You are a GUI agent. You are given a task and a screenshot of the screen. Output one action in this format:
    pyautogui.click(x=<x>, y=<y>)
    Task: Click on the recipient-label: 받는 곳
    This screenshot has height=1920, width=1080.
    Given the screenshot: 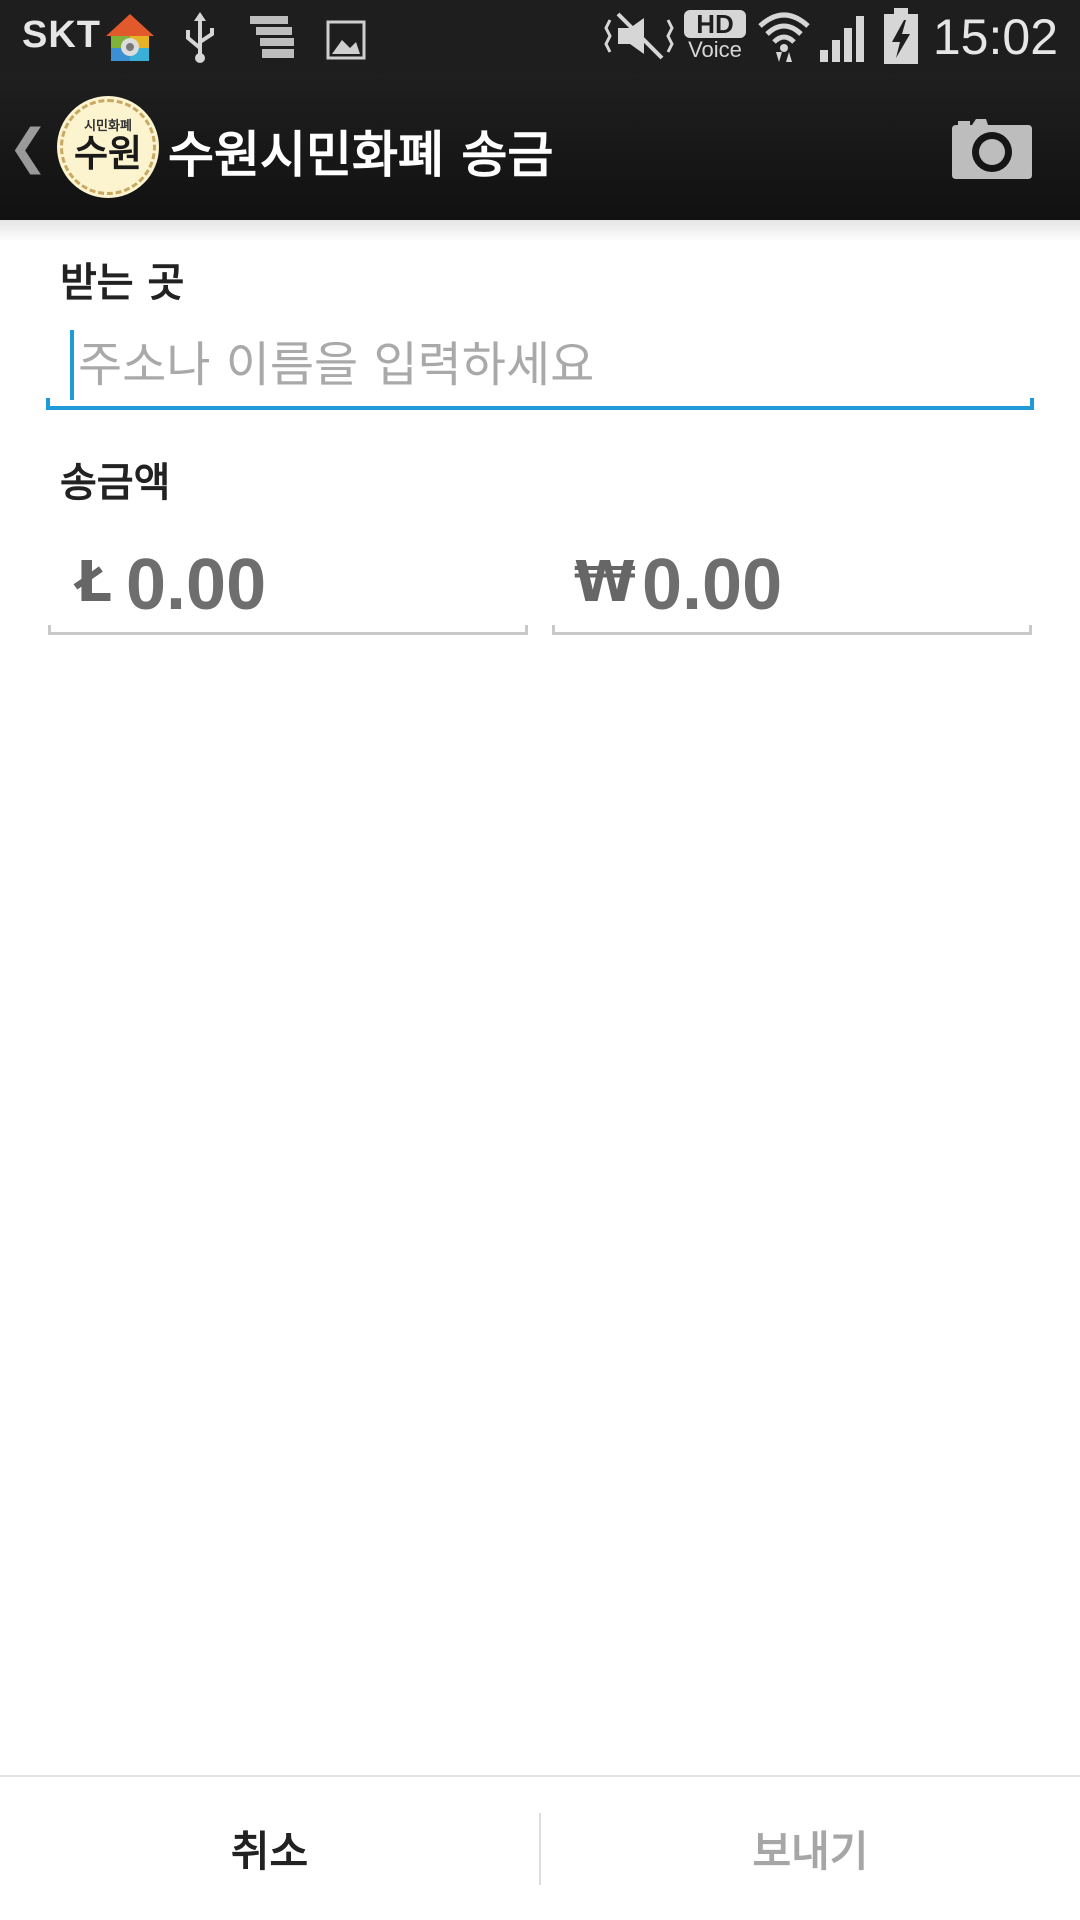 What is the action you would take?
    pyautogui.click(x=122, y=283)
    